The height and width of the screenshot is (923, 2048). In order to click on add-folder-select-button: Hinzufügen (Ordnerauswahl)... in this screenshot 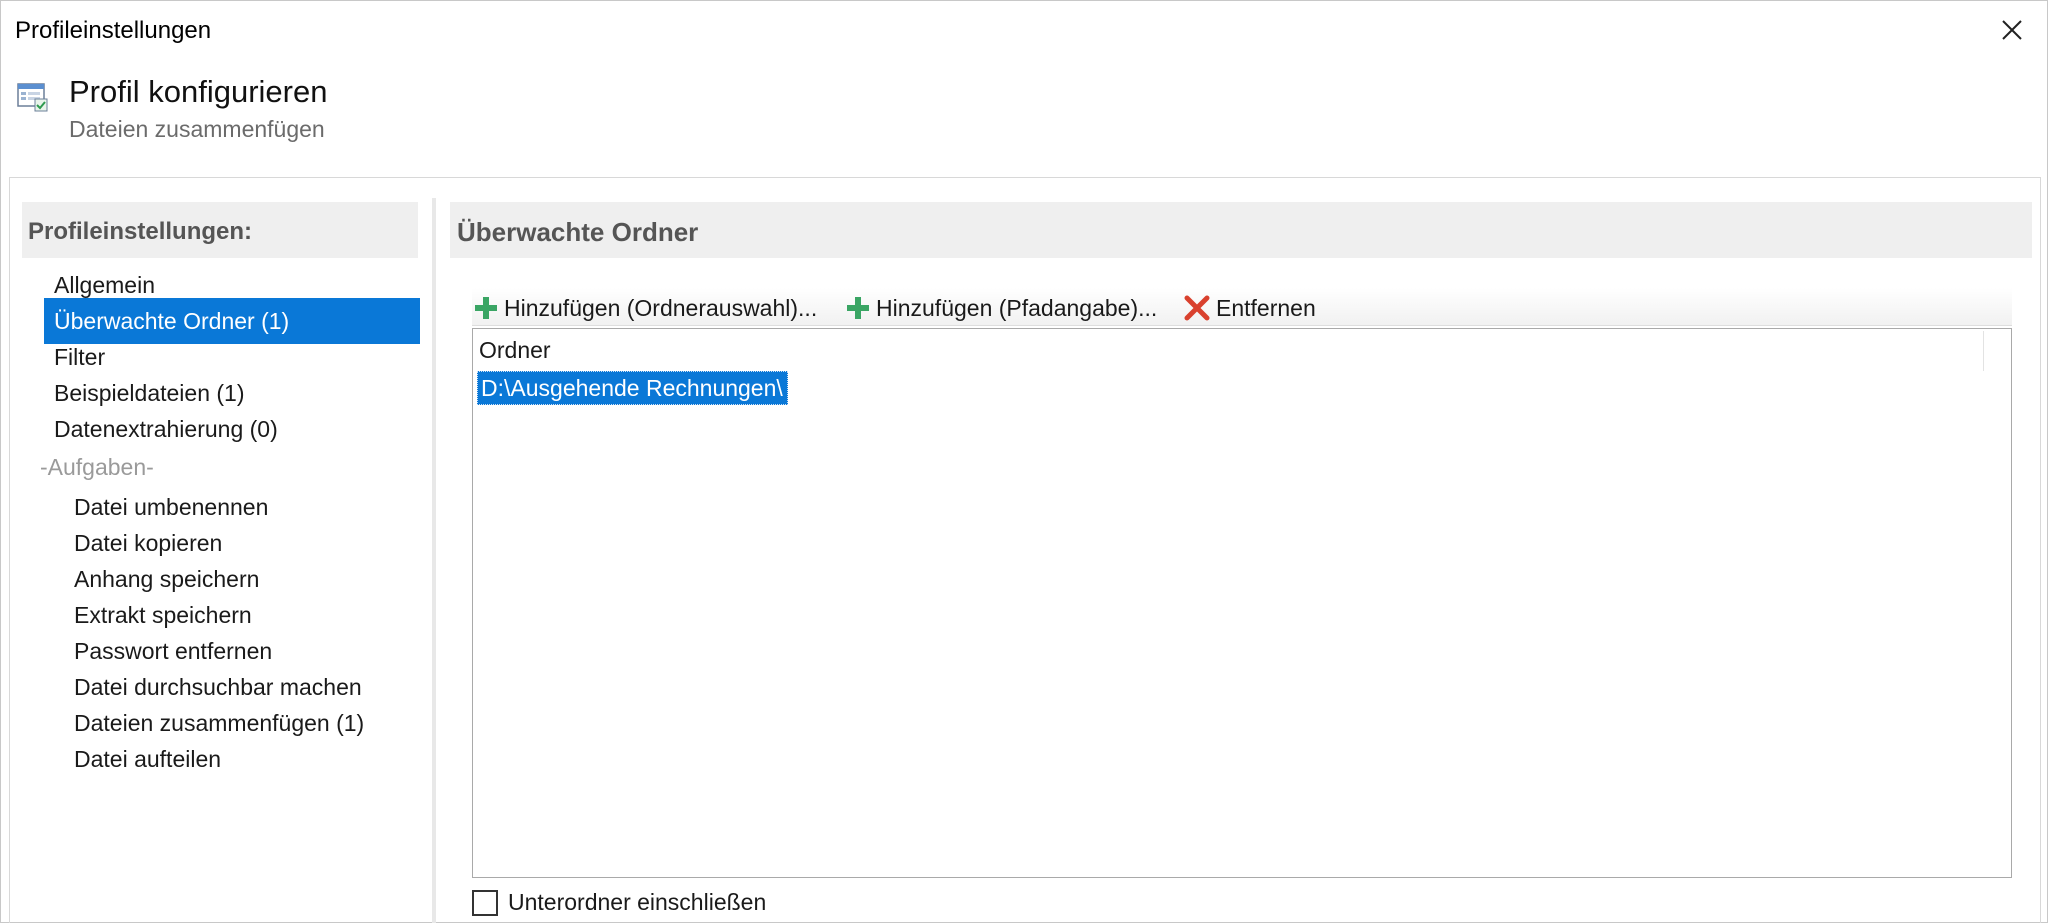, I will do `click(645, 308)`.